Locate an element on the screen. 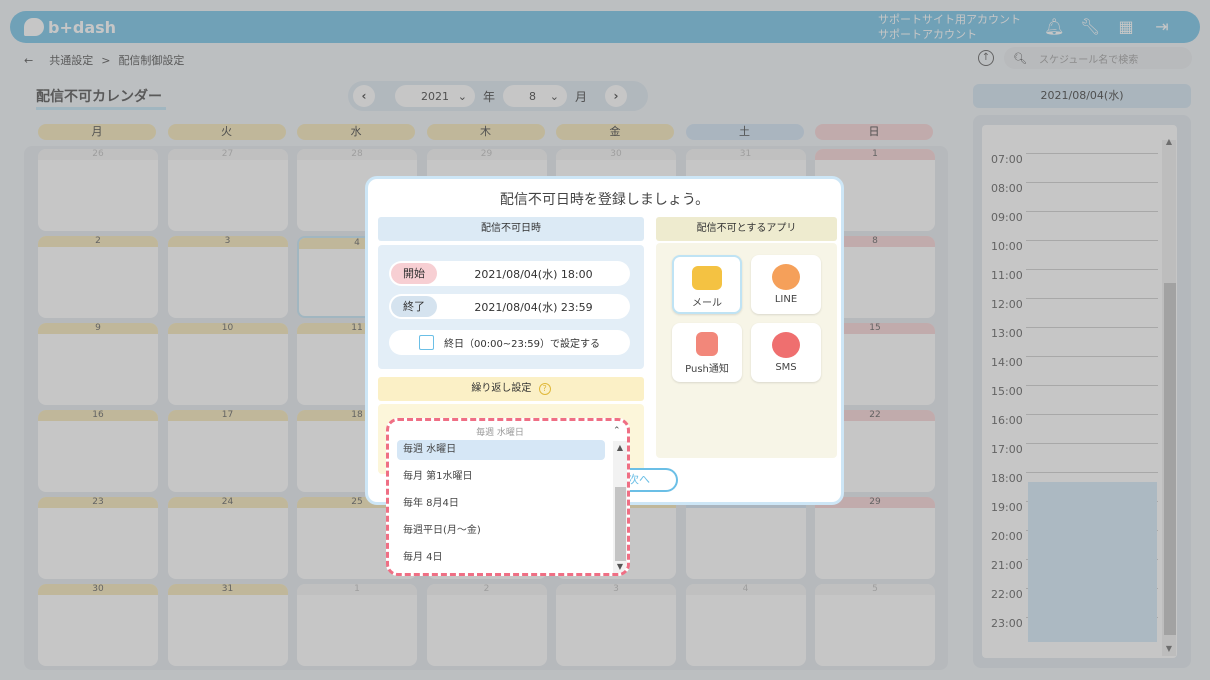 The width and height of the screenshot is (1210, 680). datetime-header: 配信不可日時 is located at coordinates (511, 229).